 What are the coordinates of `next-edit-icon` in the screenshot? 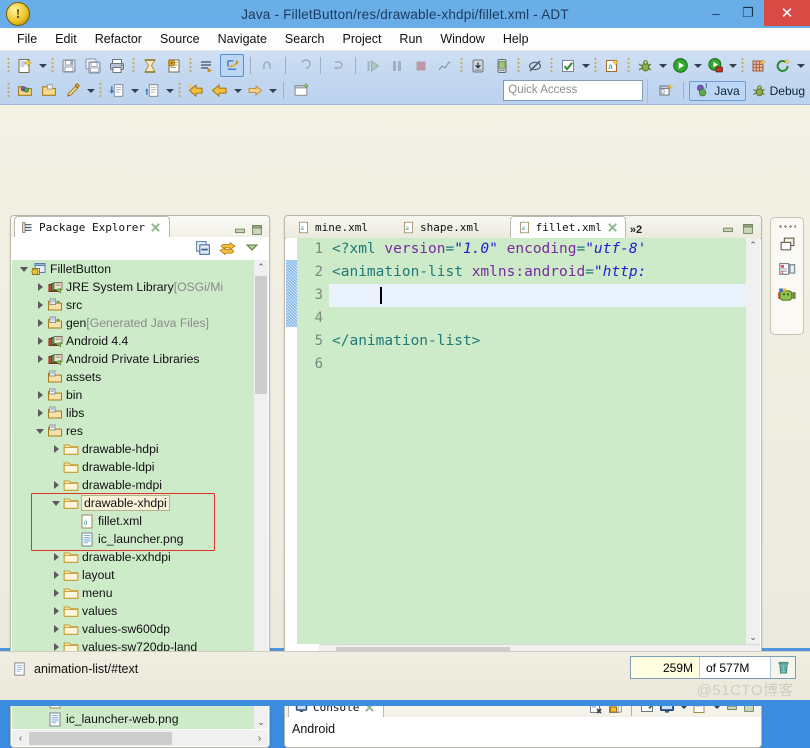 It's located at (117, 90).